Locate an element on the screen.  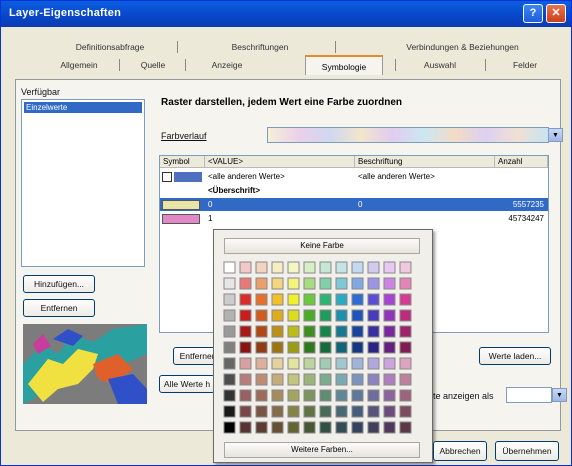
column-header-label: Beschriftung is located at coordinates (425, 162).